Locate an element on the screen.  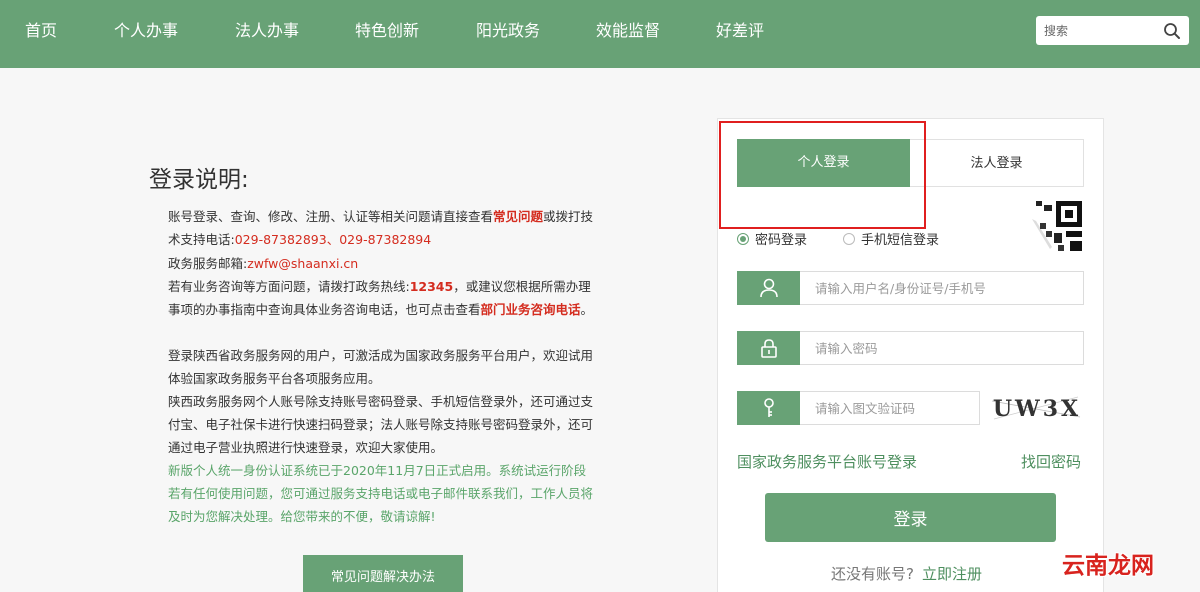
search-icon is located at coordinates (1172, 31).